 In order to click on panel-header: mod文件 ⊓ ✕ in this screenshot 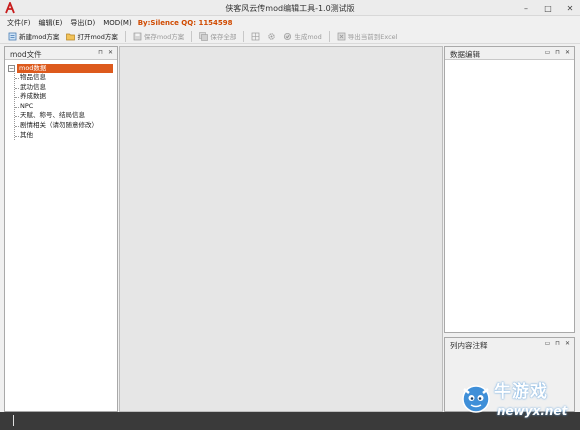, I will do `click(61, 53)`.